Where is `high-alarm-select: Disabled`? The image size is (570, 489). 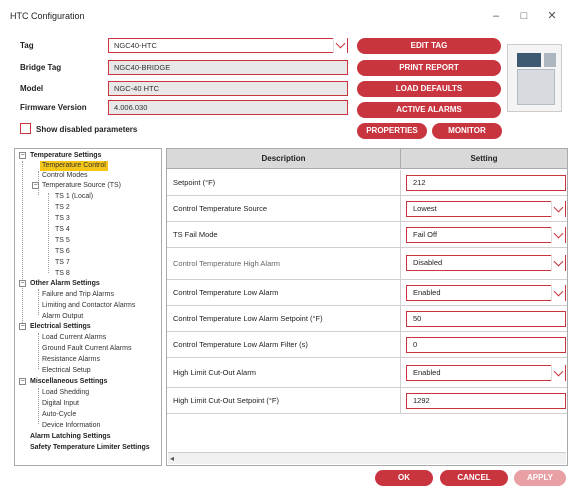
high-alarm-select: Disabled is located at coordinates (486, 263).